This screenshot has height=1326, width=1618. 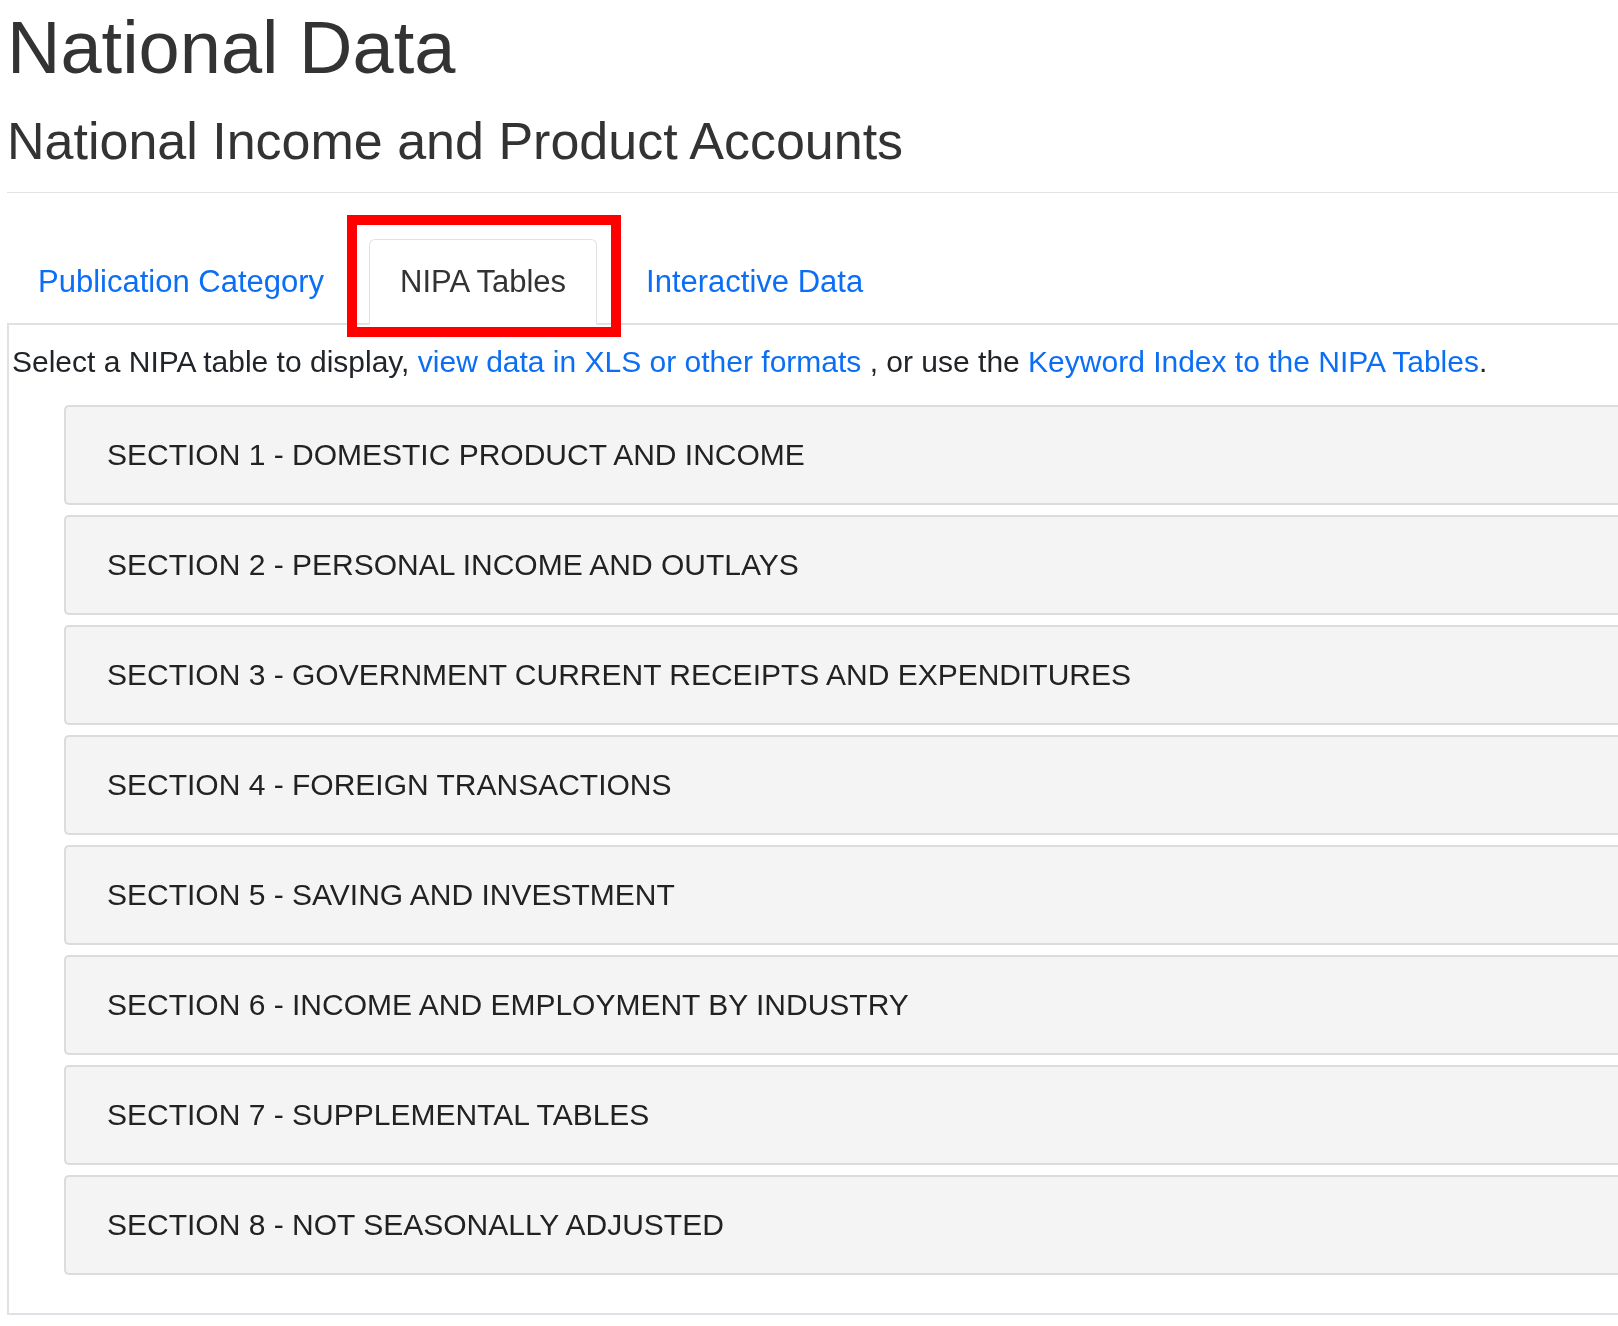 What do you see at coordinates (841, 1225) in the screenshot?
I see `section-header: SECTION 8 - NOT SEASONALLY ADJUSTED` at bounding box center [841, 1225].